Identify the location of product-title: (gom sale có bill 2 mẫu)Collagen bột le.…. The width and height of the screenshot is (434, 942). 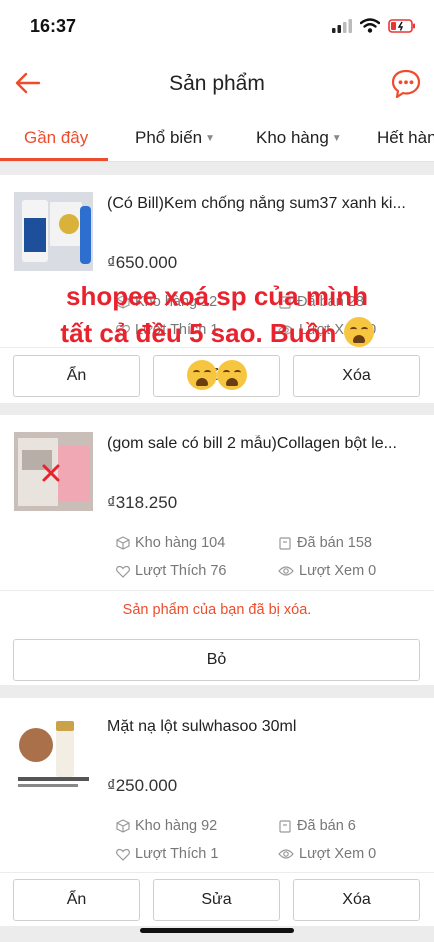
(262, 444).